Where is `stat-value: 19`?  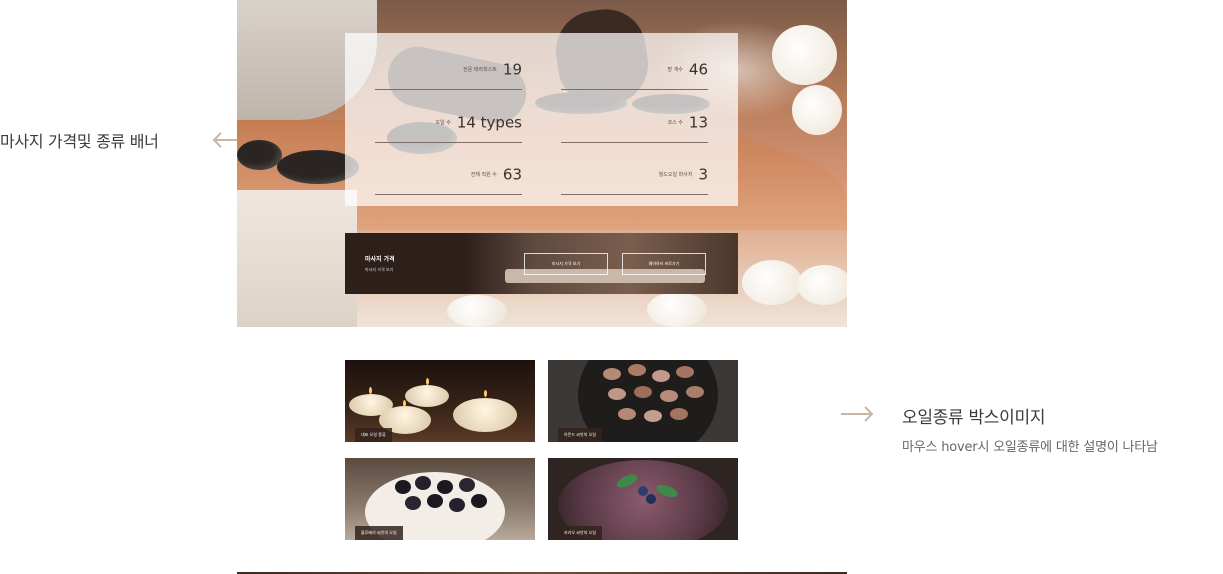 stat-value: 19 is located at coordinates (512, 69).